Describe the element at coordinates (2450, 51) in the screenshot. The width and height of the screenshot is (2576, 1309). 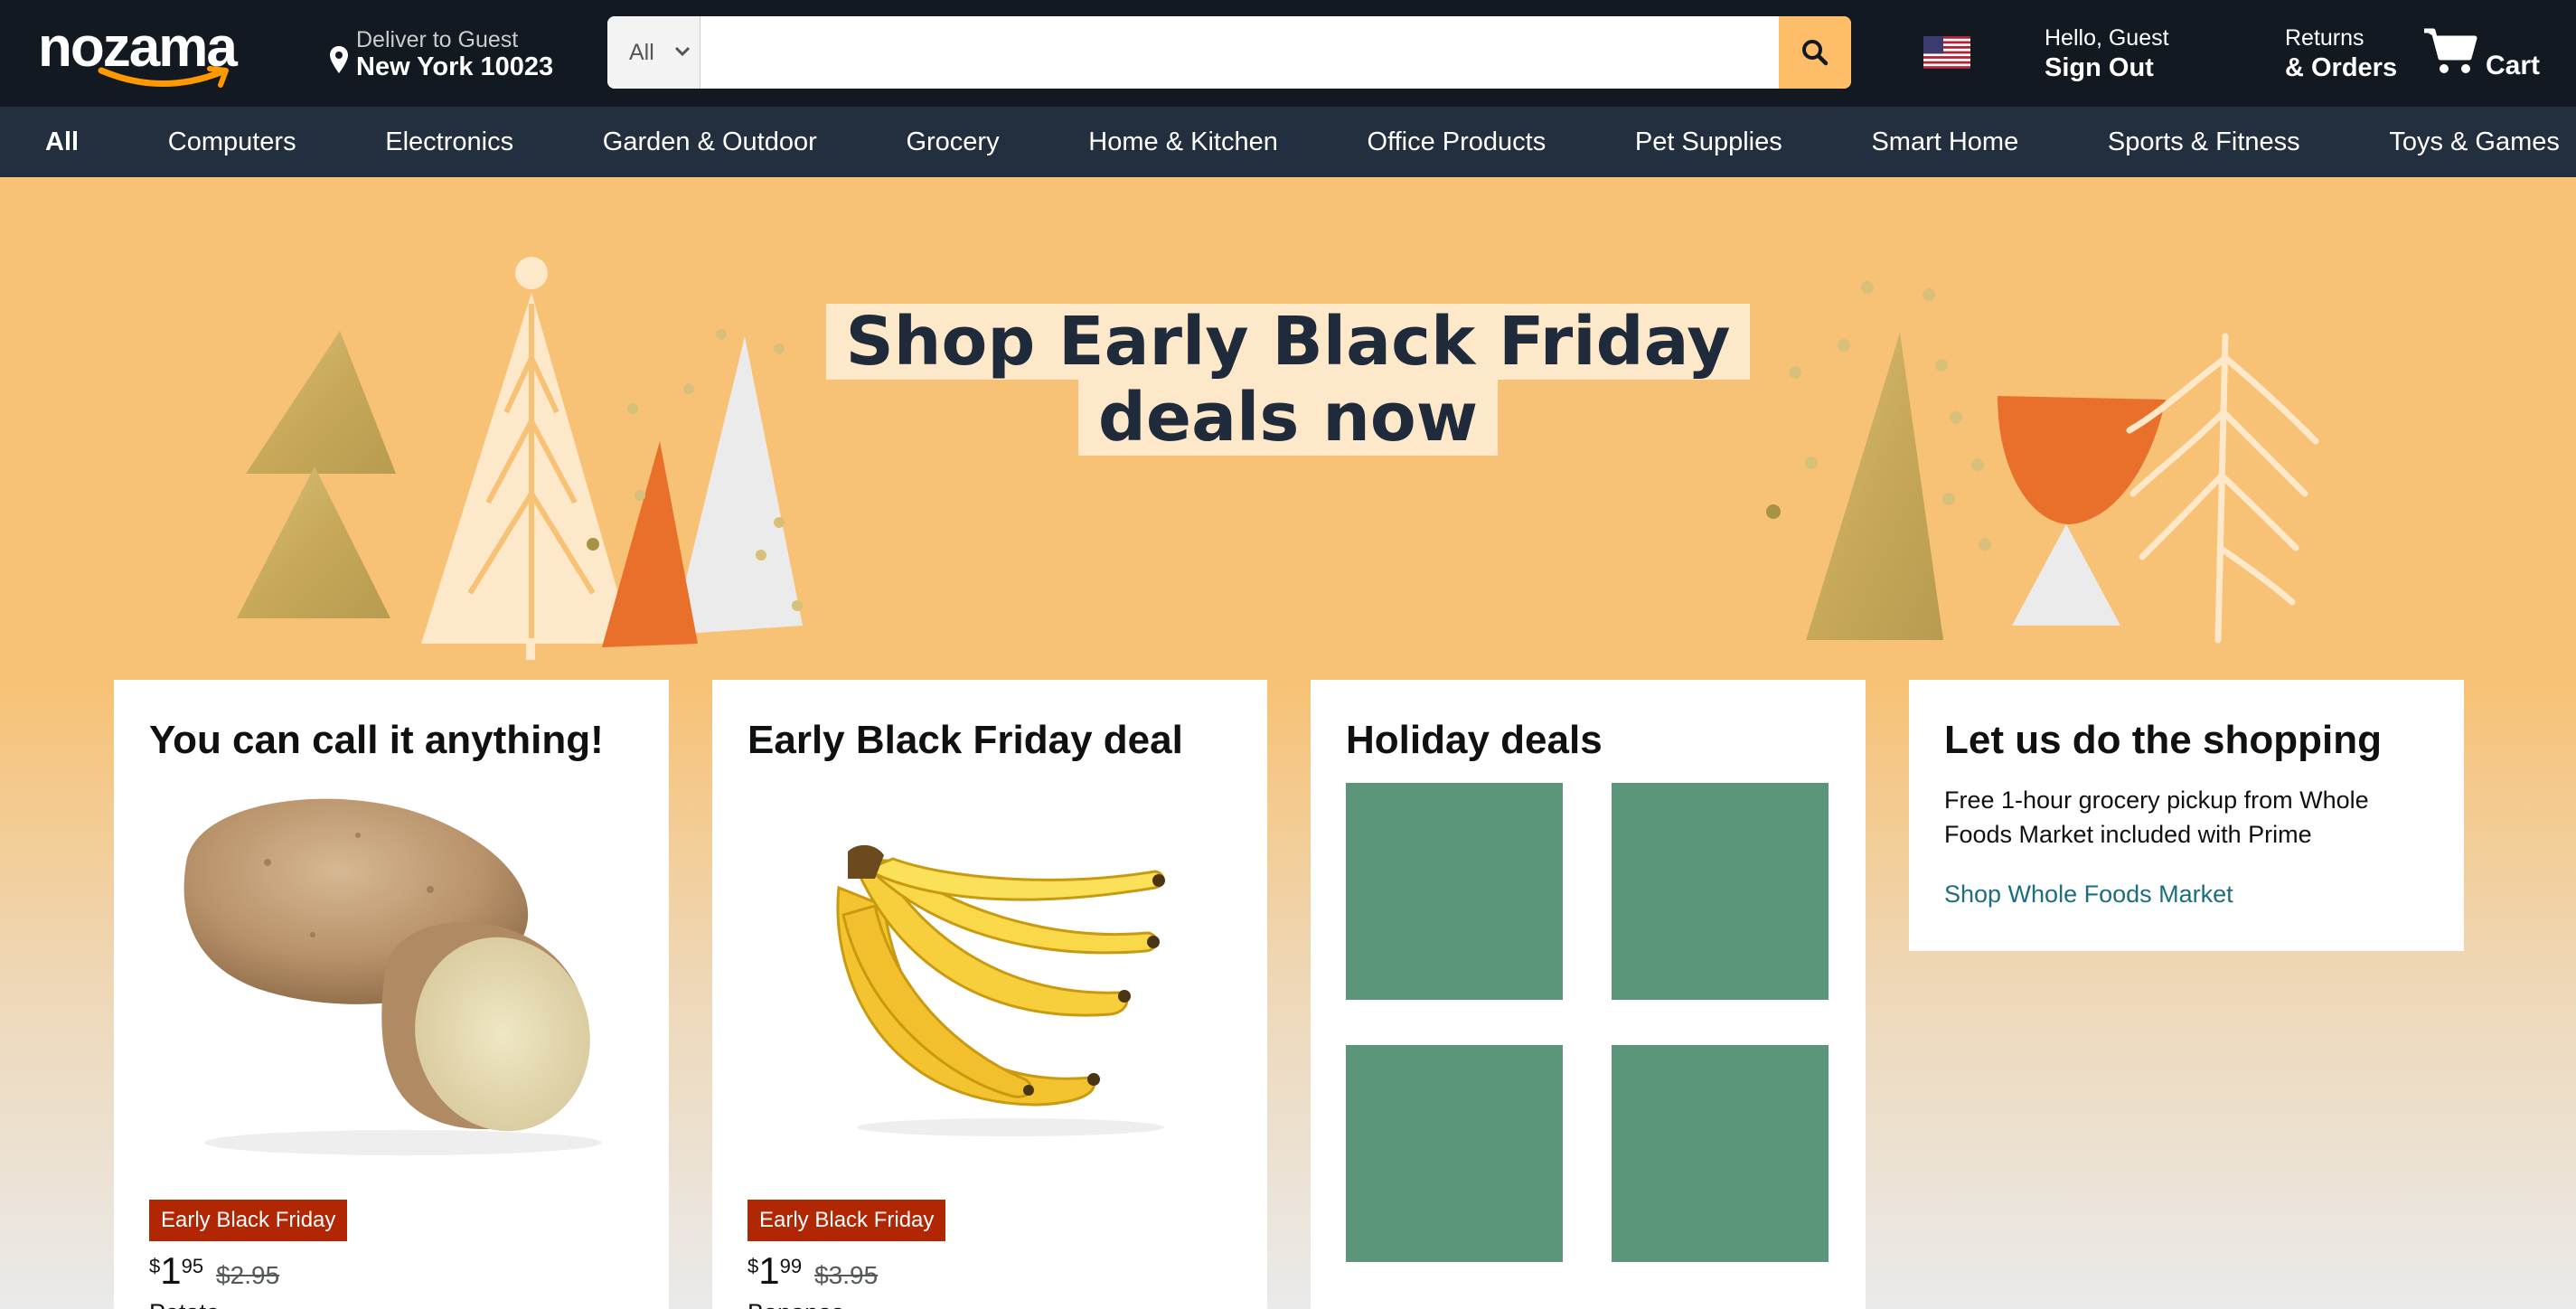
I see `cart-icon` at that location.